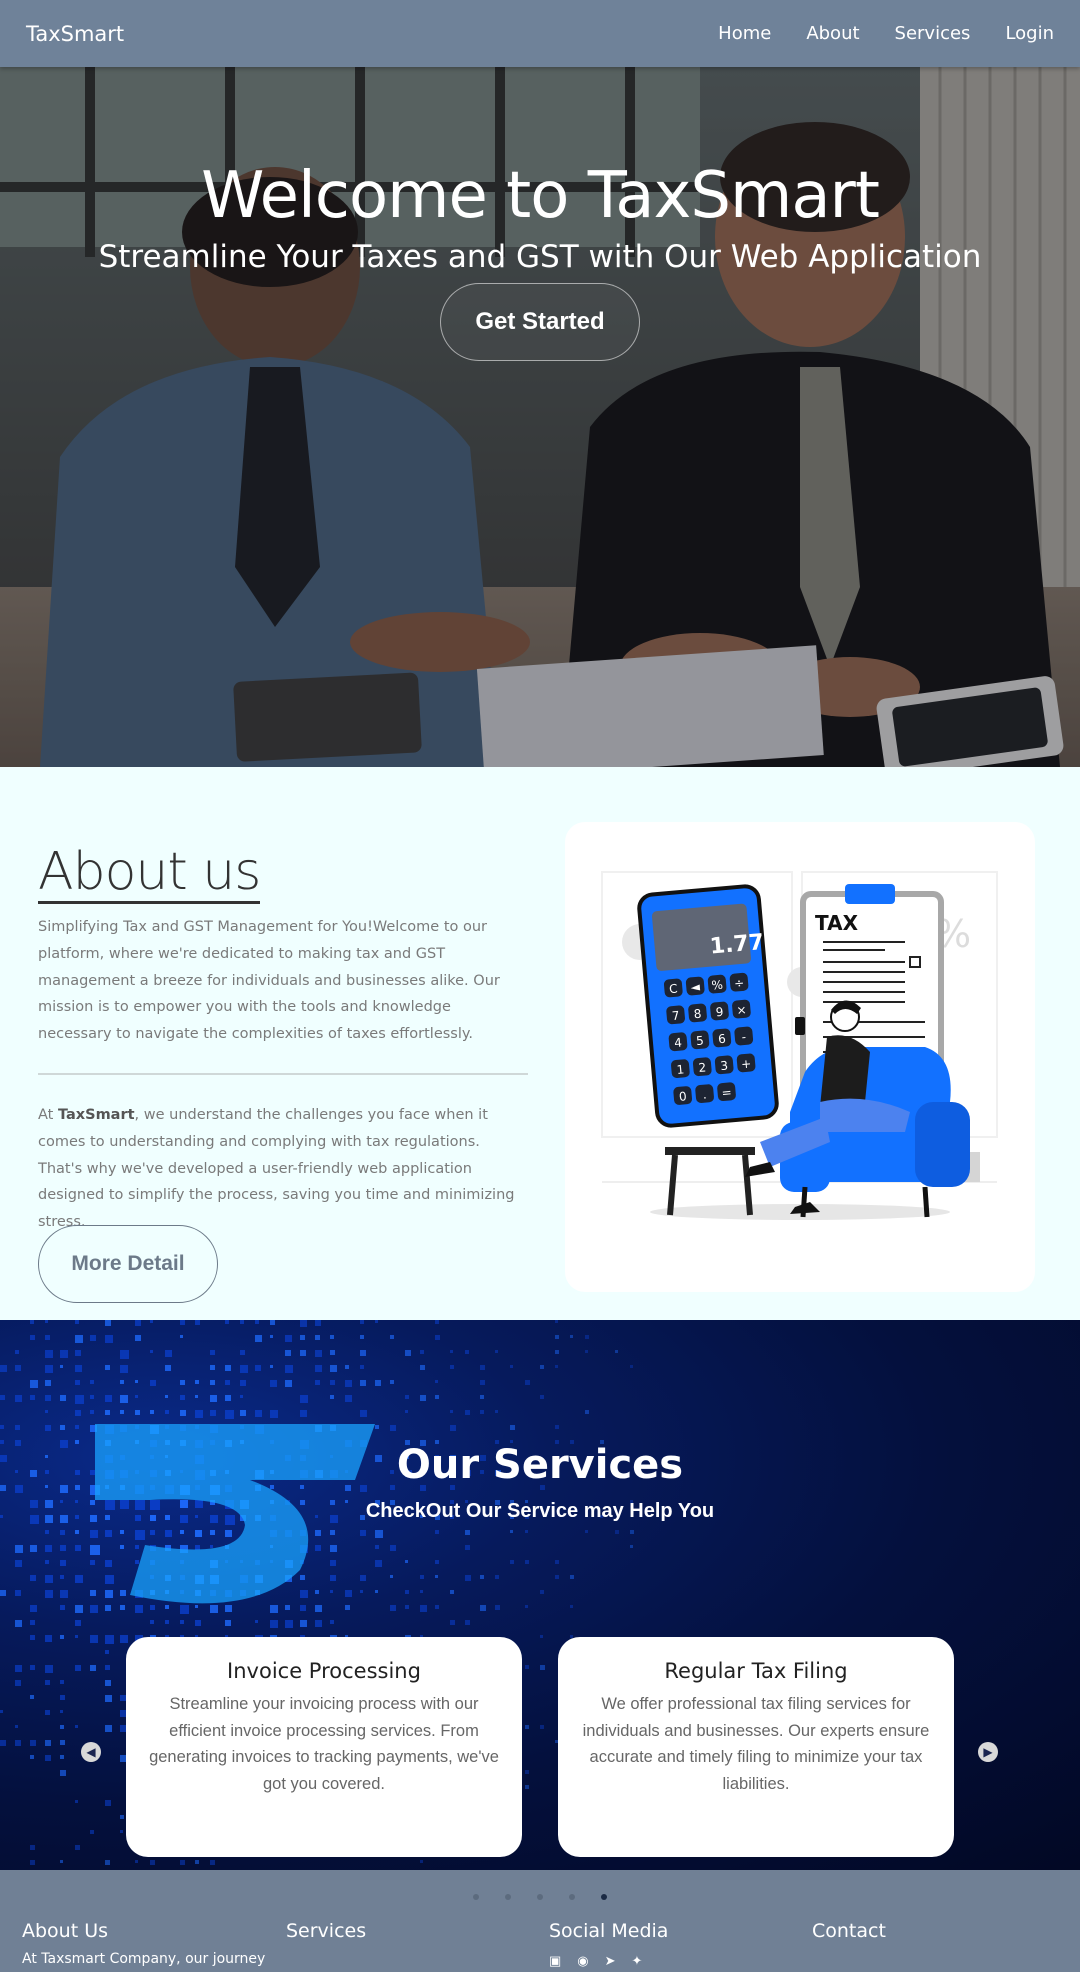 The height and width of the screenshot is (1972, 1080). I want to click on nav-link-about: About, so click(832, 33).